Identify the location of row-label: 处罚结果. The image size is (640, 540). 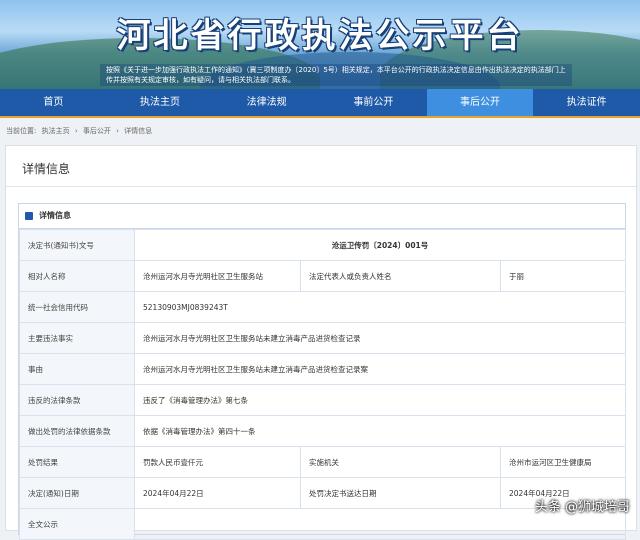
(77, 462).